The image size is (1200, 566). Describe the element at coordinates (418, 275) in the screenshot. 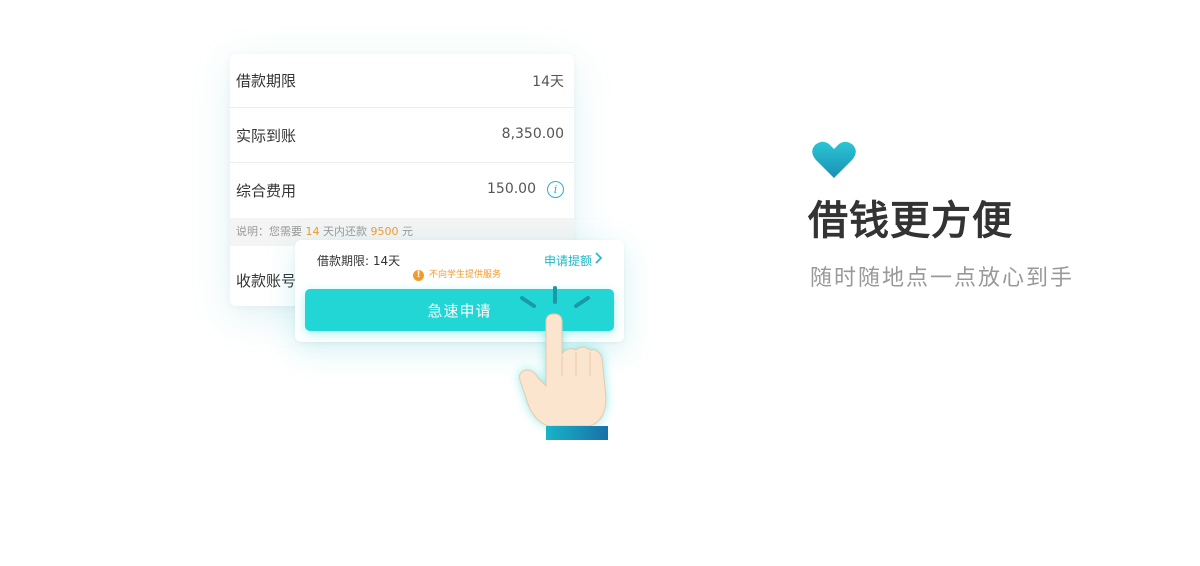

I see `warning-icon: !` at that location.